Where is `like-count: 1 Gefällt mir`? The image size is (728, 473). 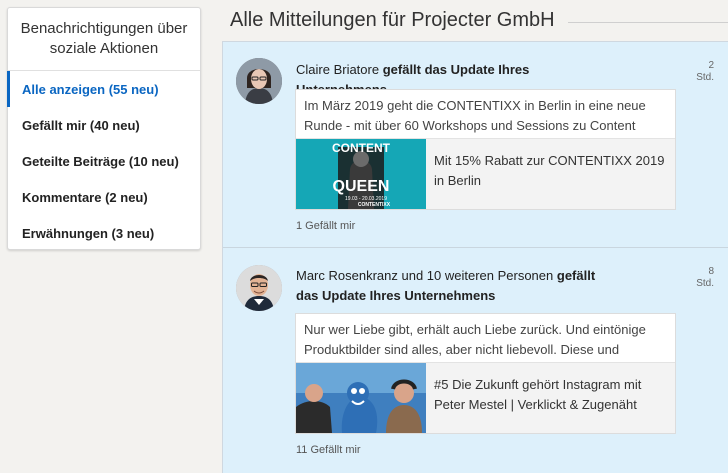 like-count: 1 Gefällt mir is located at coordinates (325, 226).